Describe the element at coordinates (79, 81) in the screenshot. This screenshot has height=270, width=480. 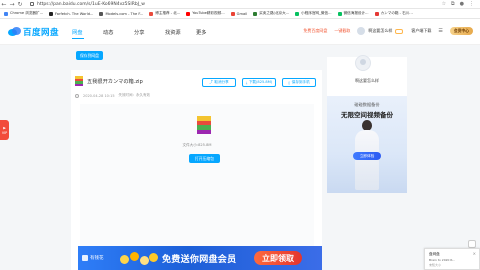
I see `zip-file-icon` at that location.